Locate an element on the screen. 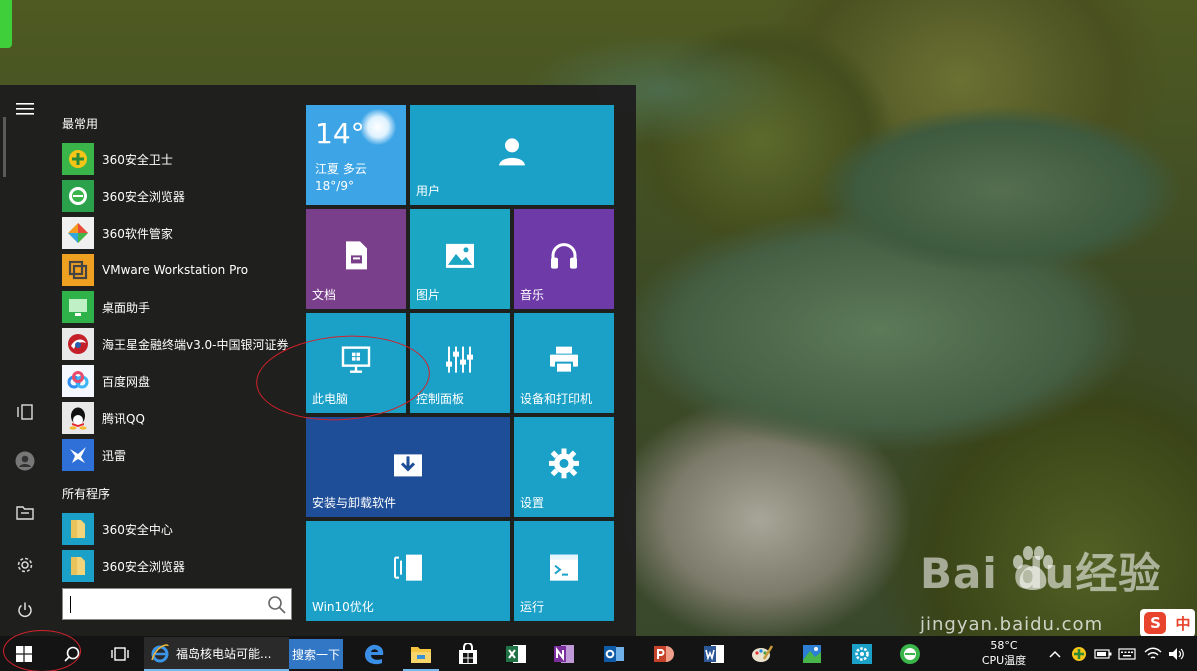 The width and height of the screenshot is (1197, 671). app-item-qq: 腾讯QQ is located at coordinates (178, 418).